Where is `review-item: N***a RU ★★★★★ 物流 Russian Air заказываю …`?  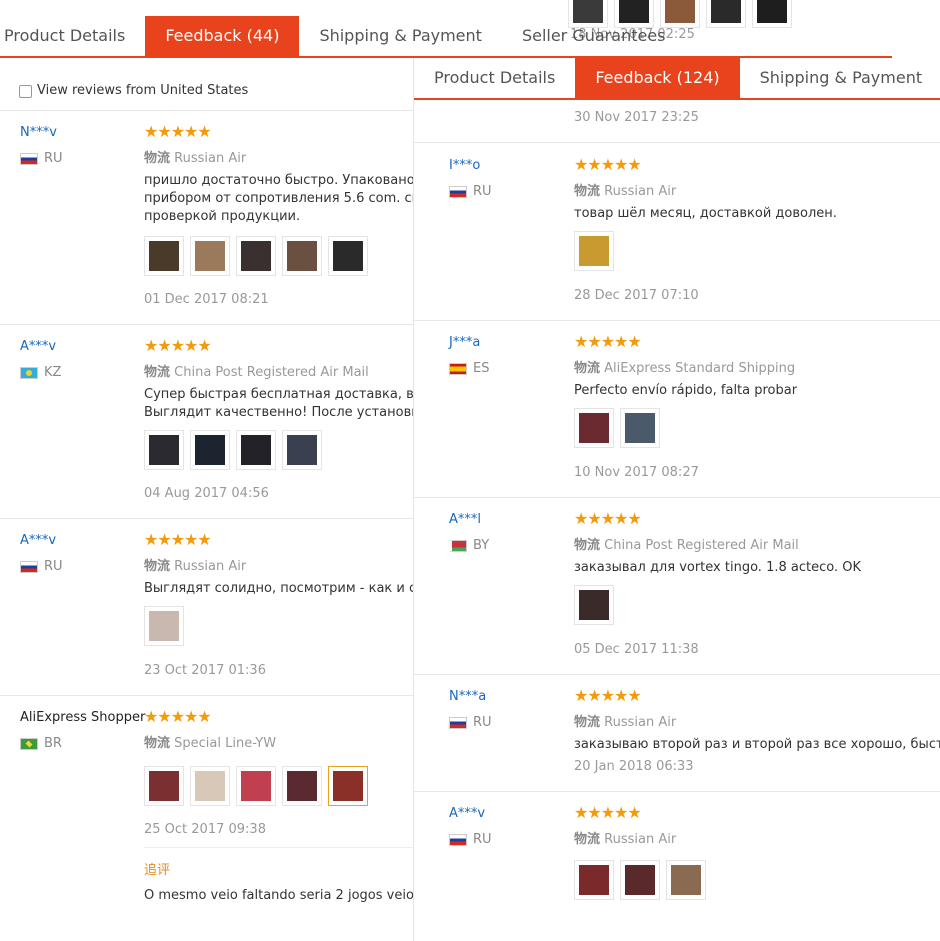 review-item: N***a RU ★★★★★ 物流 Russian Air заказываю … is located at coordinates (677, 733).